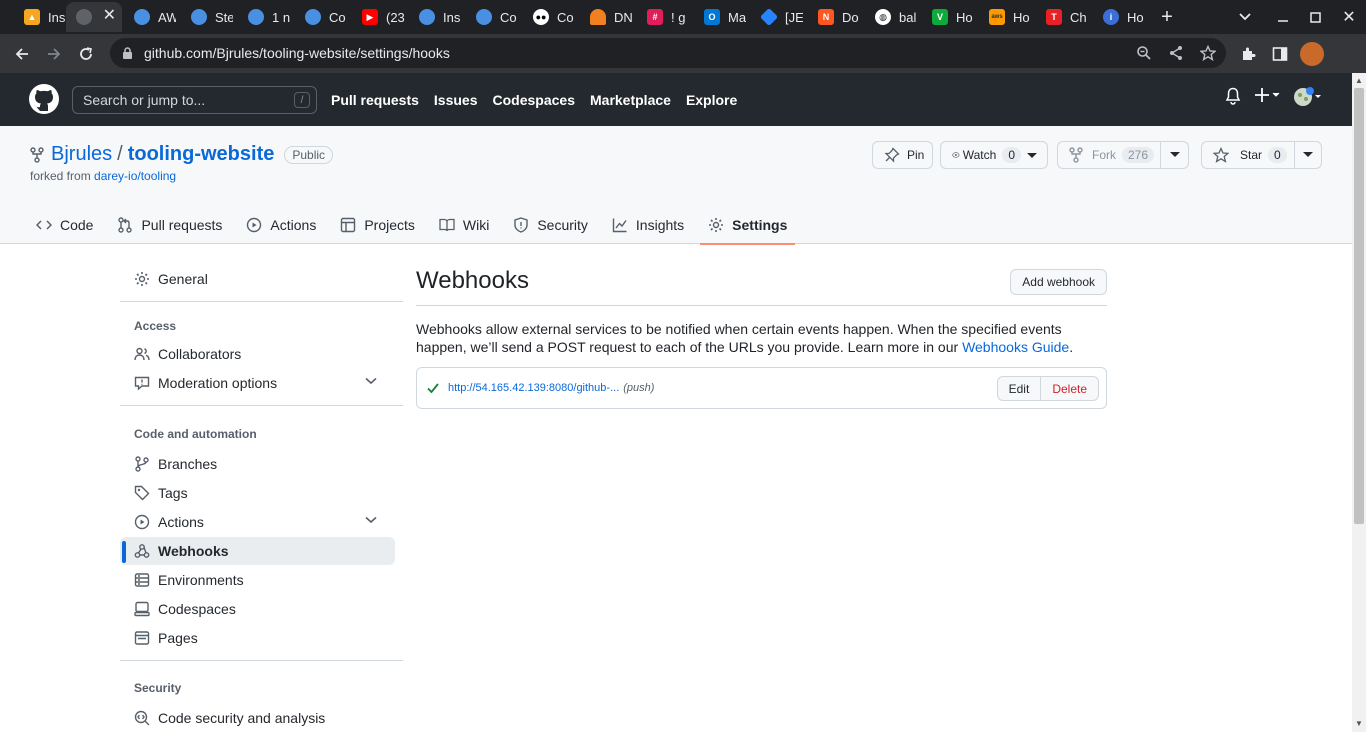 The height and width of the screenshot is (732, 1366). Describe the element at coordinates (748, 225) in the screenshot. I see `tab-settings: Settings` at that location.